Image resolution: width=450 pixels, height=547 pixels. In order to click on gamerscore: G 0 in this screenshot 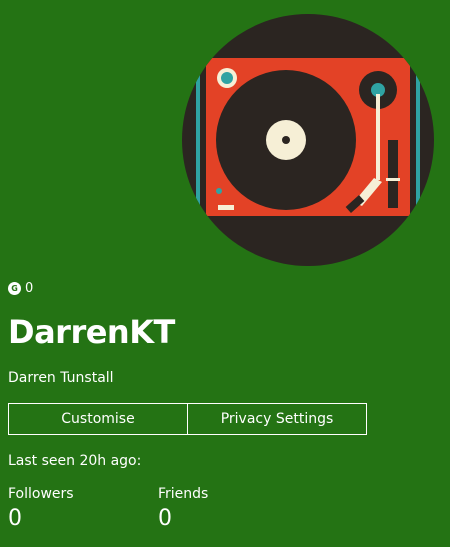, I will do `click(20, 288)`.